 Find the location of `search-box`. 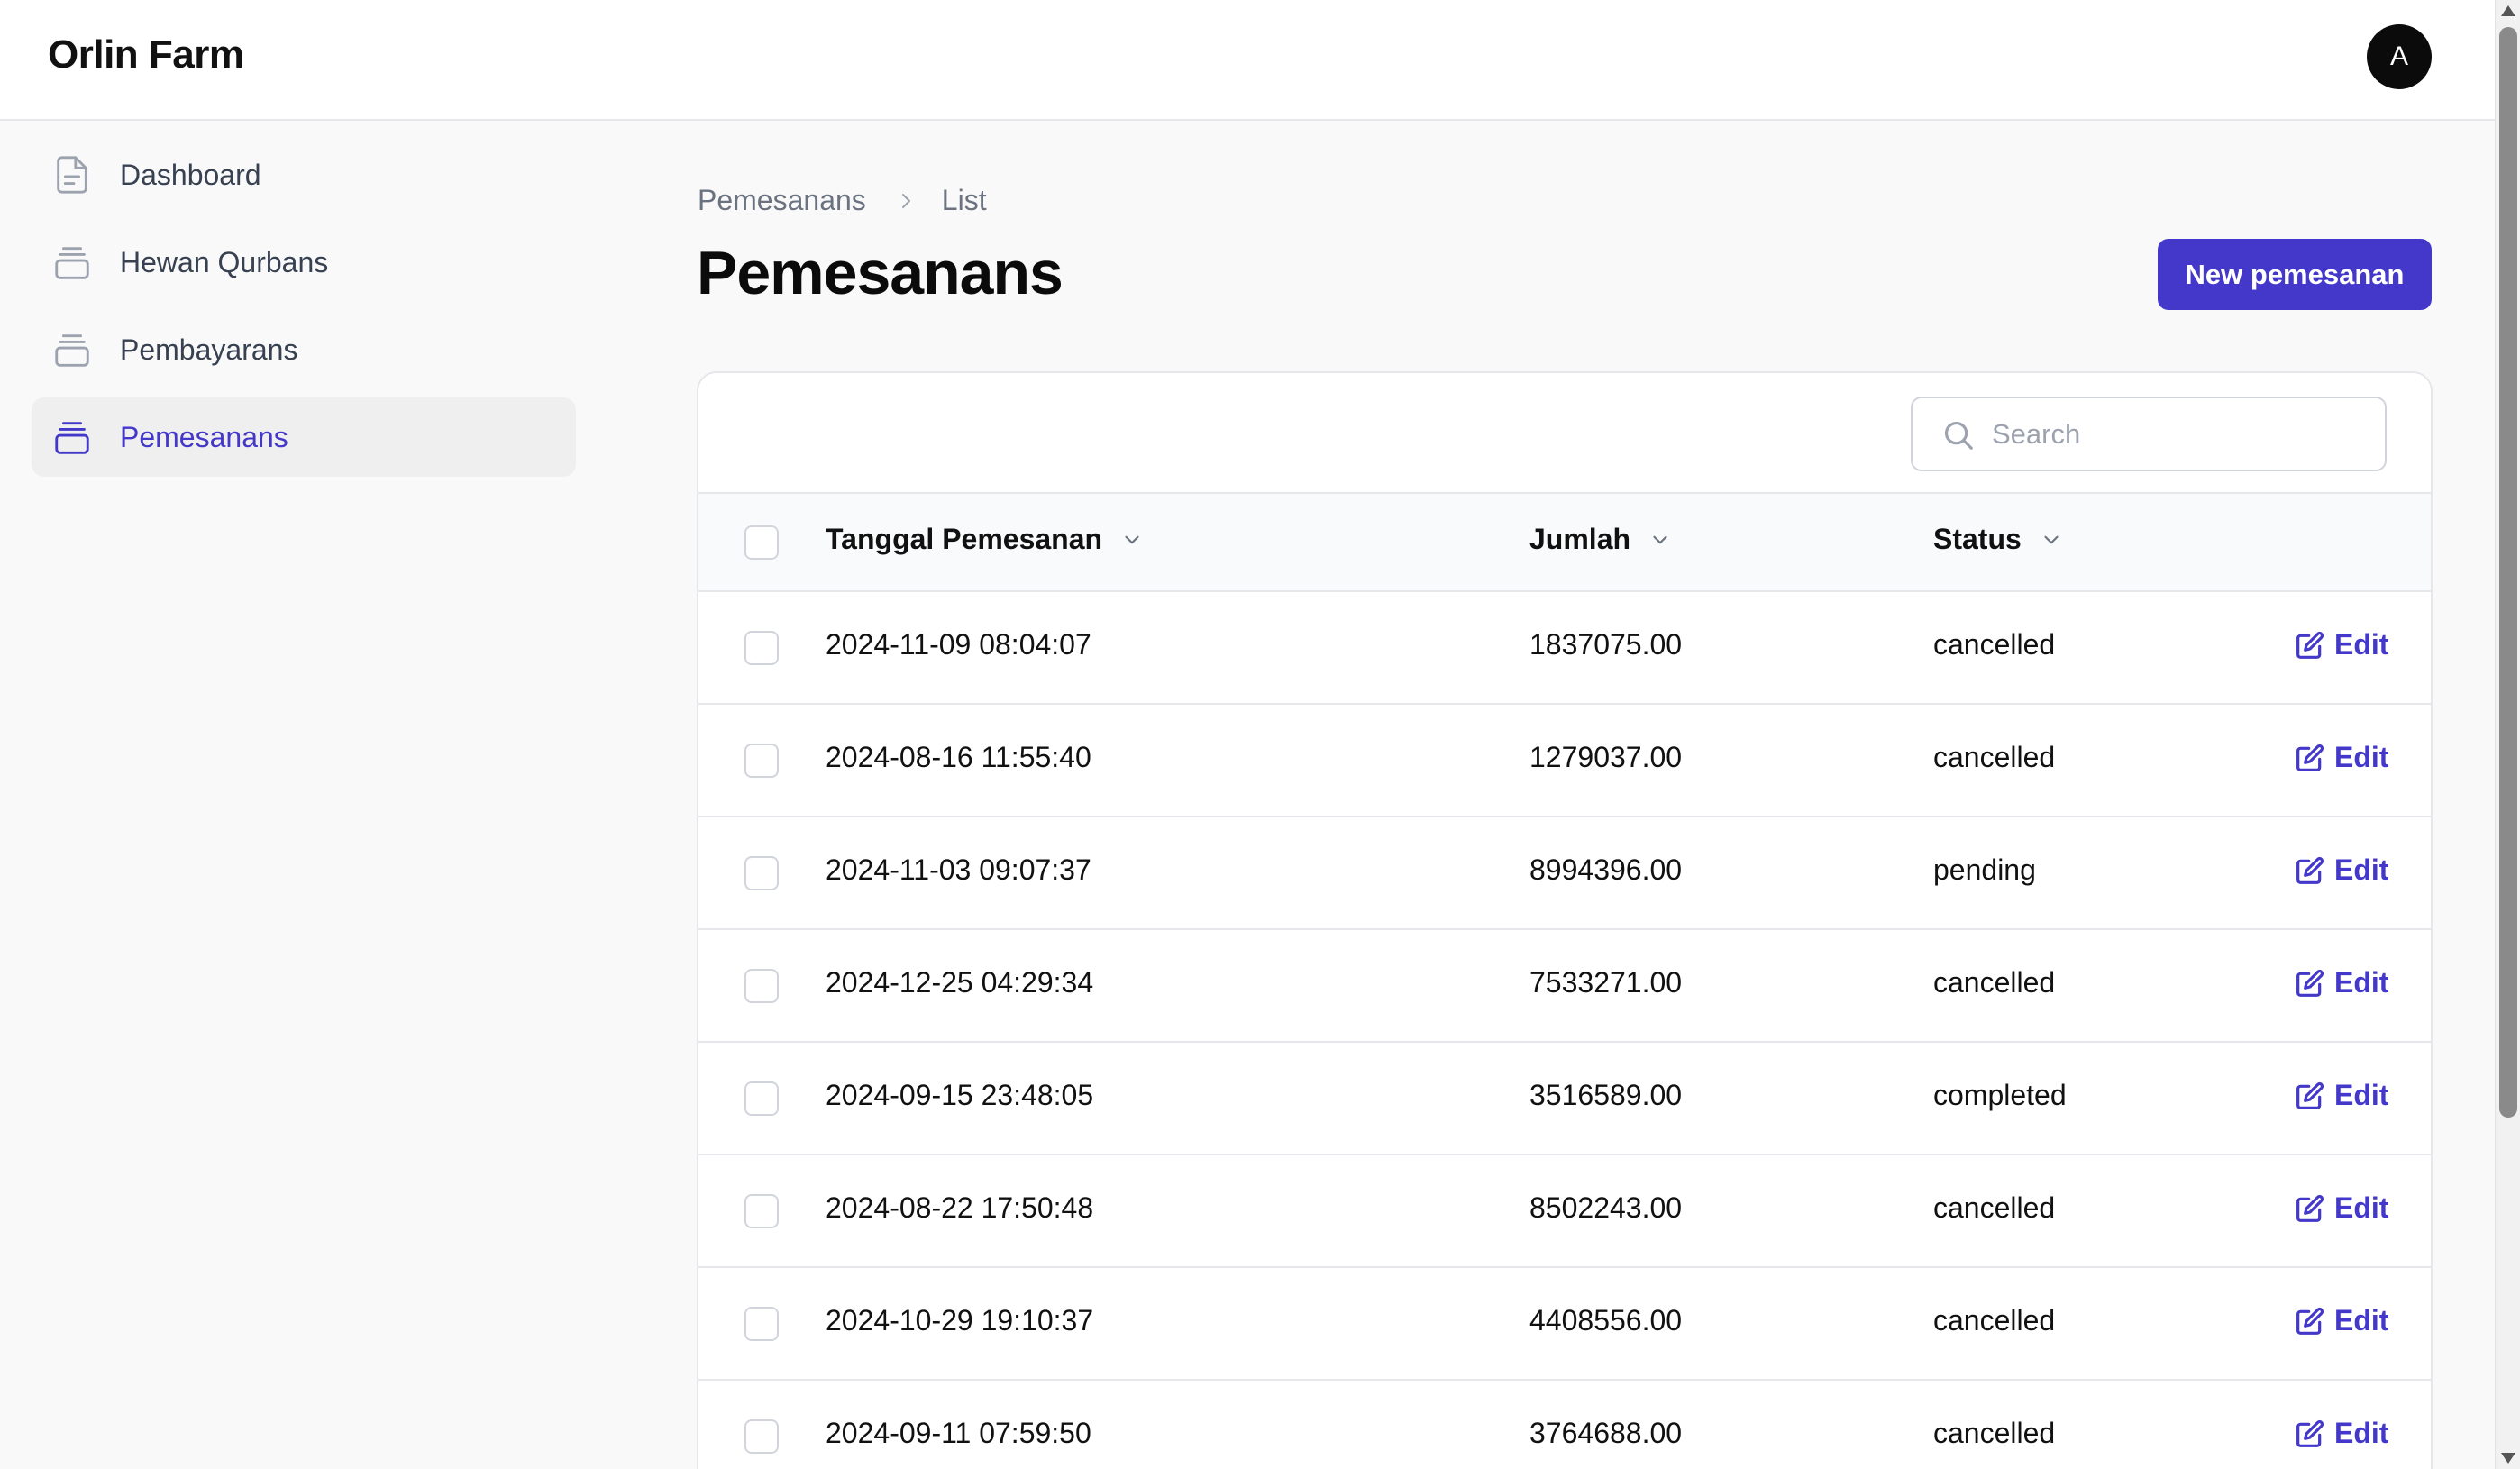

search-box is located at coordinates (2149, 434).